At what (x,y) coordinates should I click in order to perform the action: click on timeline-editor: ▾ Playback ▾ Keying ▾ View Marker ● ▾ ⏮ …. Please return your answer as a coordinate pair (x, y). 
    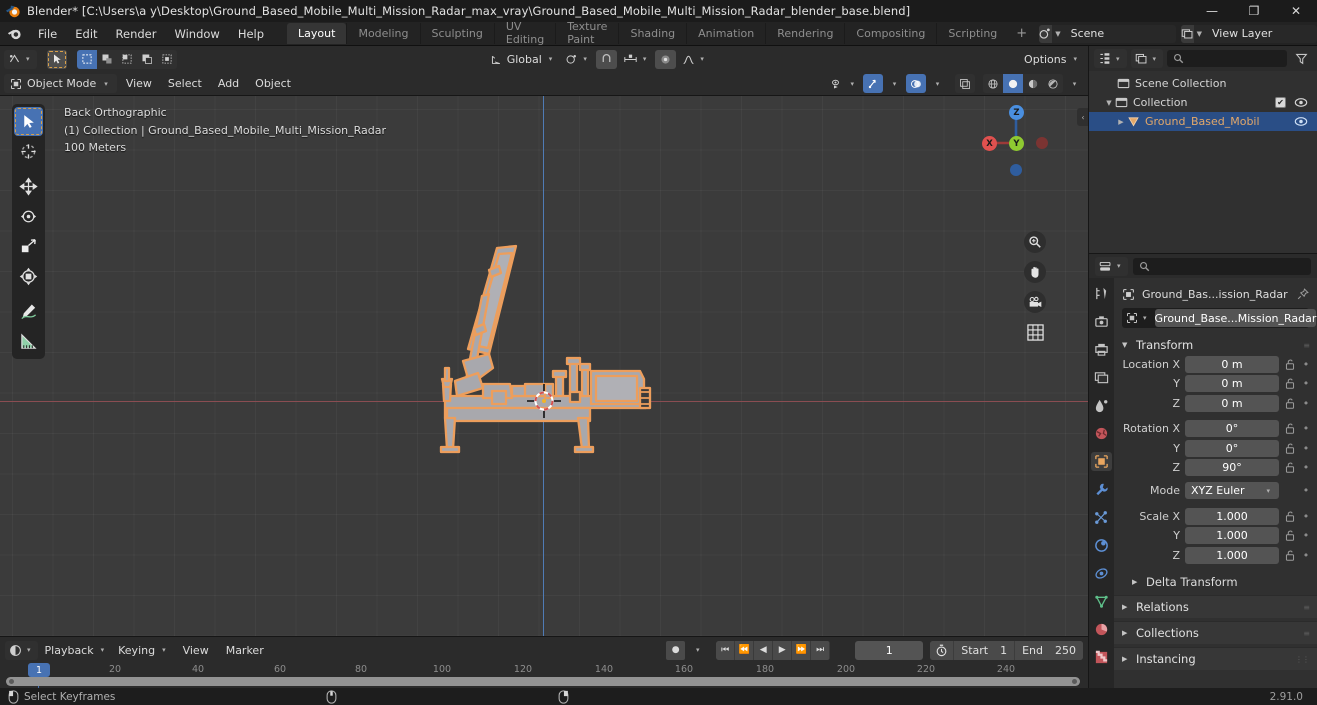
    Looking at the image, I should click on (544, 662).